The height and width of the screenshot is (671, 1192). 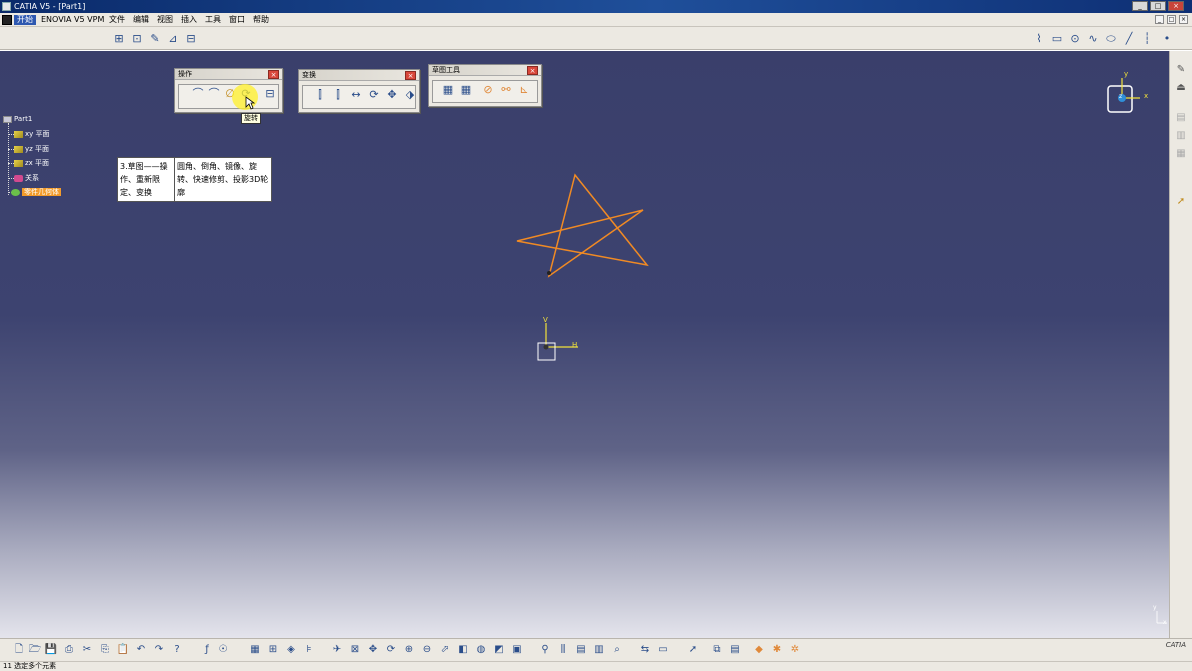 What do you see at coordinates (7, 20) in the screenshot?
I see `catia-logo-icon` at bounding box center [7, 20].